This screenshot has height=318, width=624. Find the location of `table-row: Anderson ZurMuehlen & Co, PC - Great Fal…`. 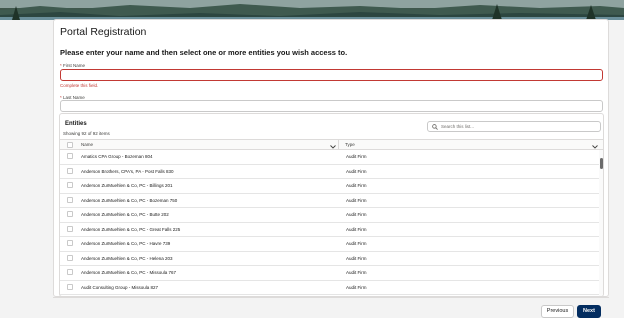

table-row: Anderson ZurMuehlen & Co, PC - Great Fal… is located at coordinates (329, 230).